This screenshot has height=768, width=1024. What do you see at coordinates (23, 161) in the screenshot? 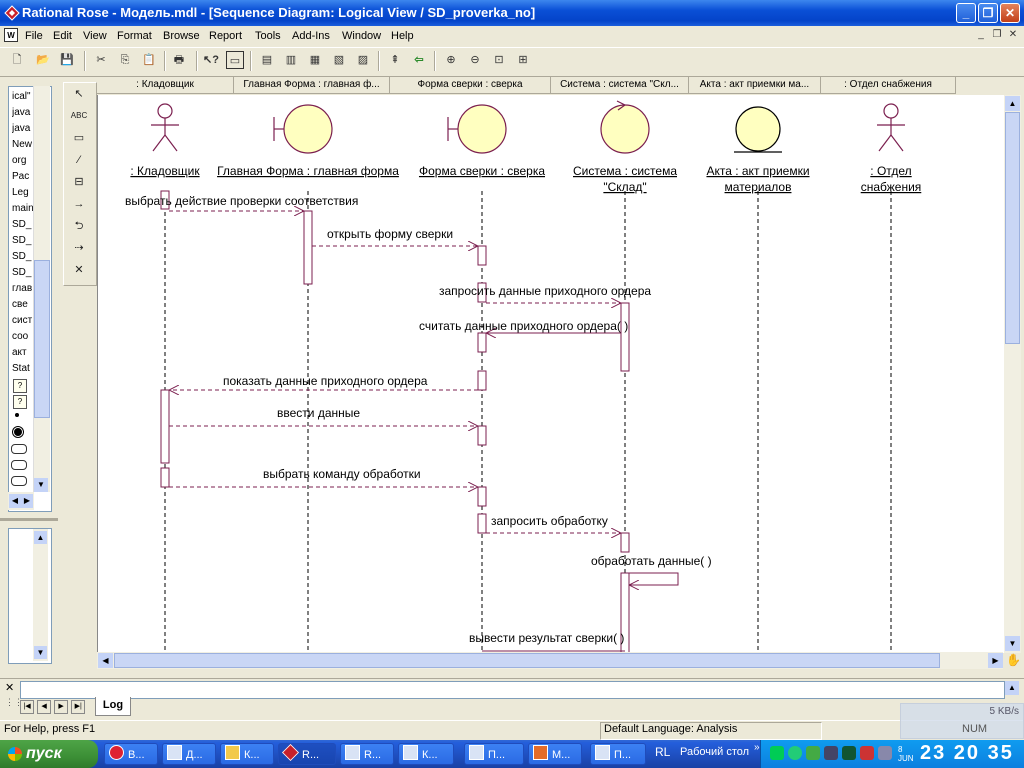
I see `browser-item: org` at bounding box center [23, 161].